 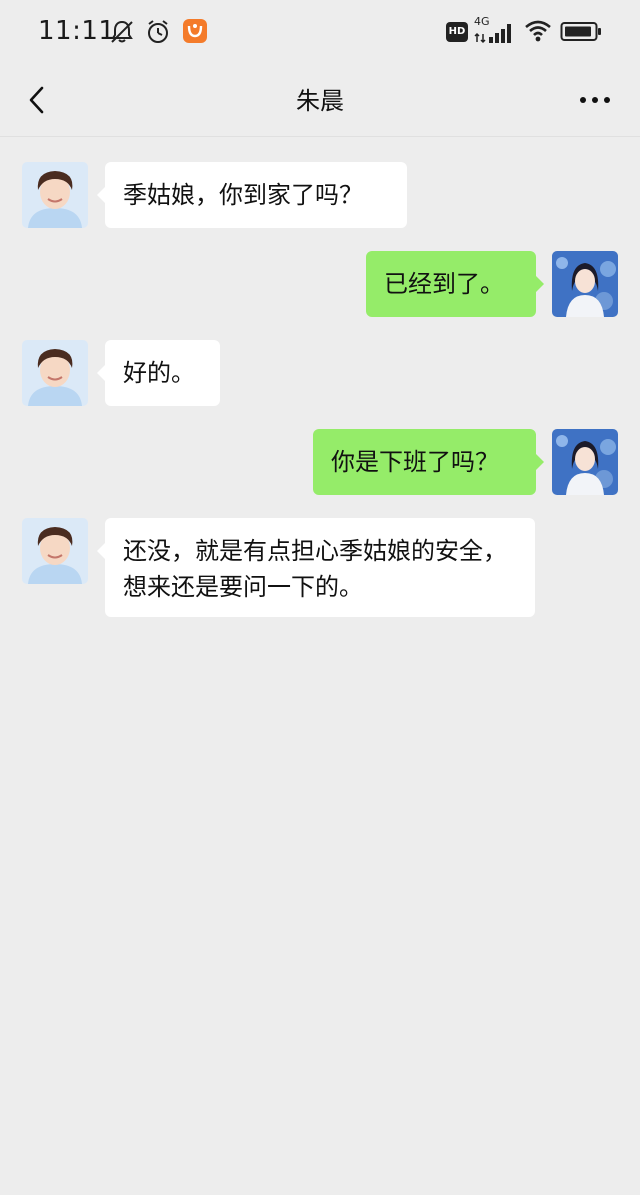 I want to click on message-bubble: 已经到了。, so click(x=455, y=284).